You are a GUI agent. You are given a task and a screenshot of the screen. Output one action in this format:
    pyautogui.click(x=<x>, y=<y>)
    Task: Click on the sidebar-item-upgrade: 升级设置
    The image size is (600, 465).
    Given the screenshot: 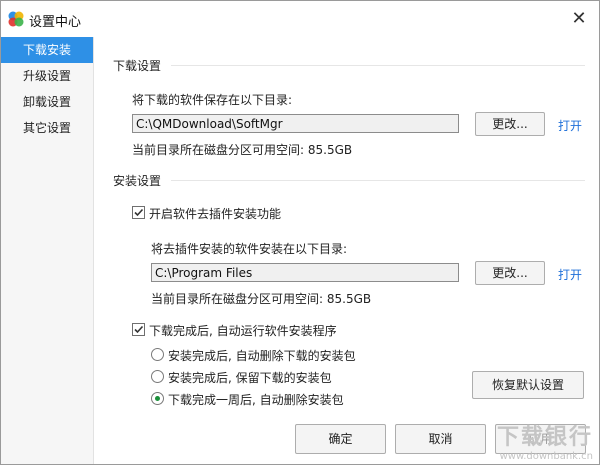 What is the action you would take?
    pyautogui.click(x=47, y=76)
    